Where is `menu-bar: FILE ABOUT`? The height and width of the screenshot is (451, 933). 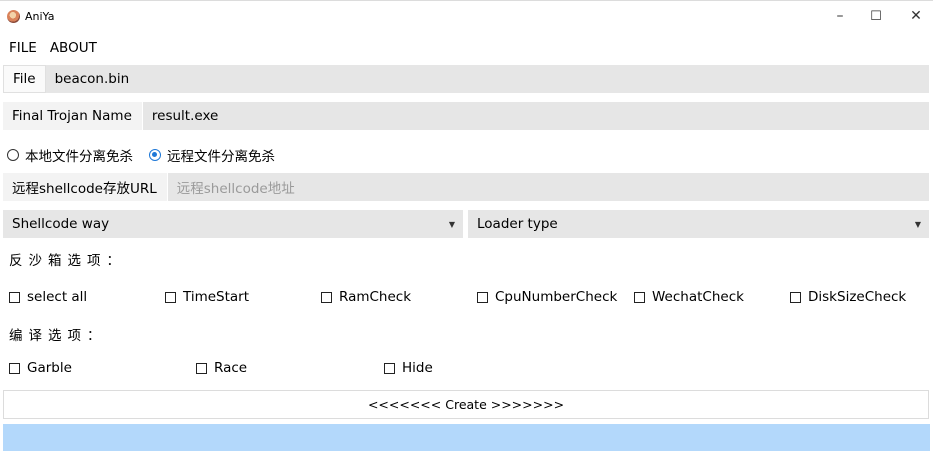 menu-bar: FILE ABOUT is located at coordinates (50, 48).